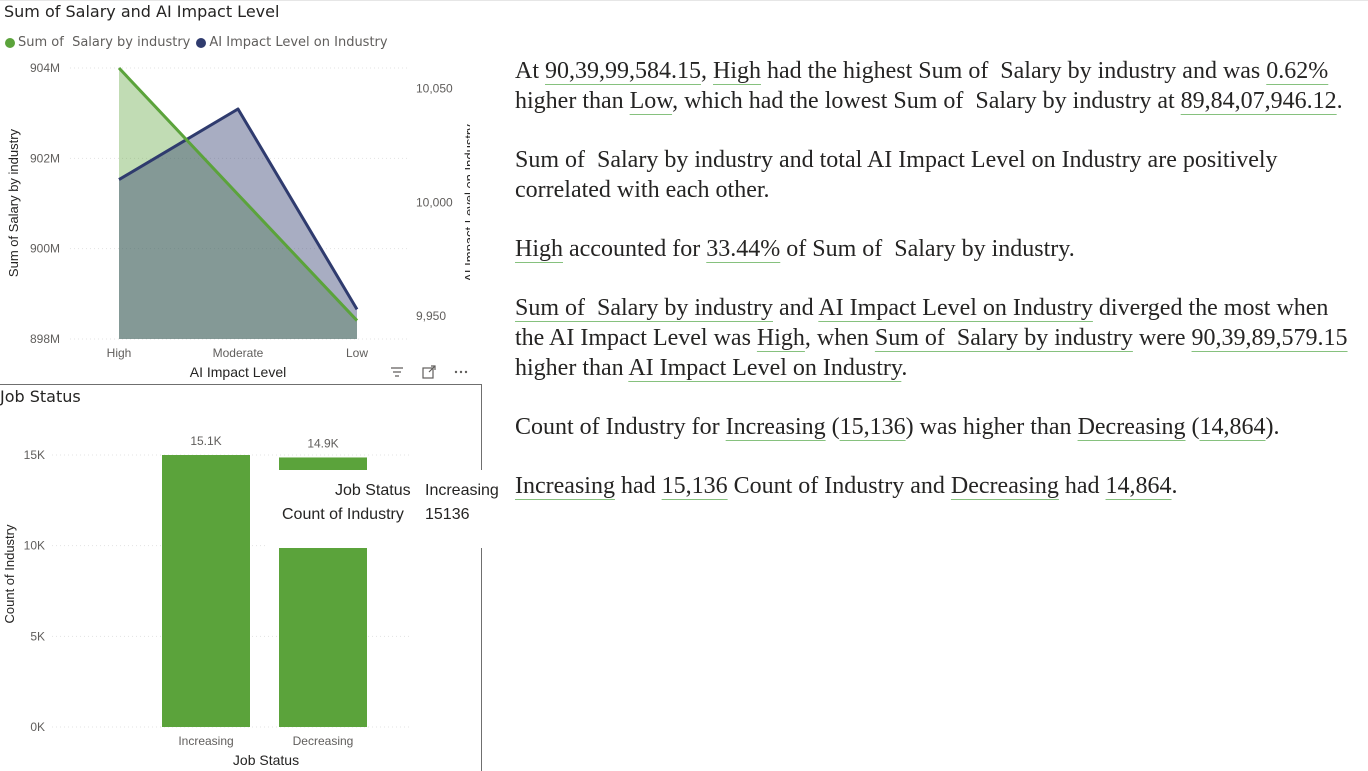 This screenshot has height=771, width=1368. Describe the element at coordinates (462, 490) in the screenshot. I see `tooltip-value-job-status: Increasing` at that location.